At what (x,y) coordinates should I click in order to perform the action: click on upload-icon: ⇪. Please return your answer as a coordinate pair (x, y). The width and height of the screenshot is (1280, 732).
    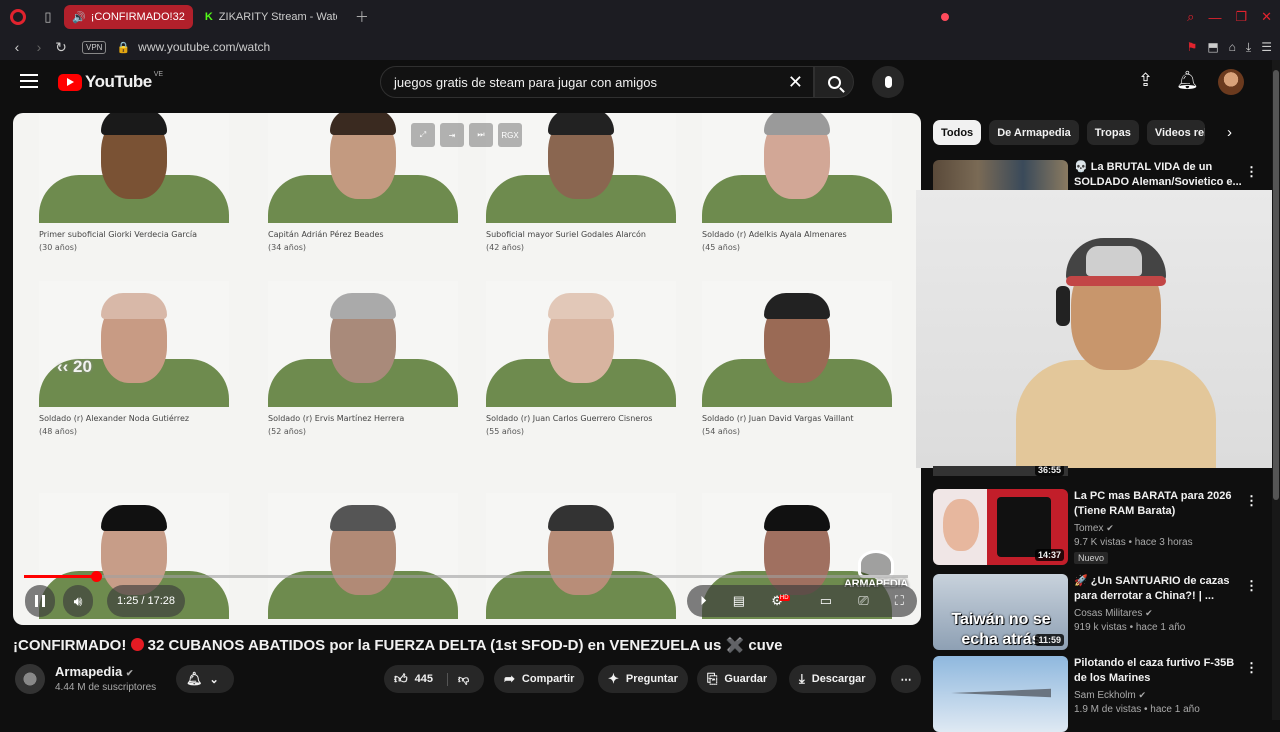
    Looking at the image, I should click on (1145, 80).